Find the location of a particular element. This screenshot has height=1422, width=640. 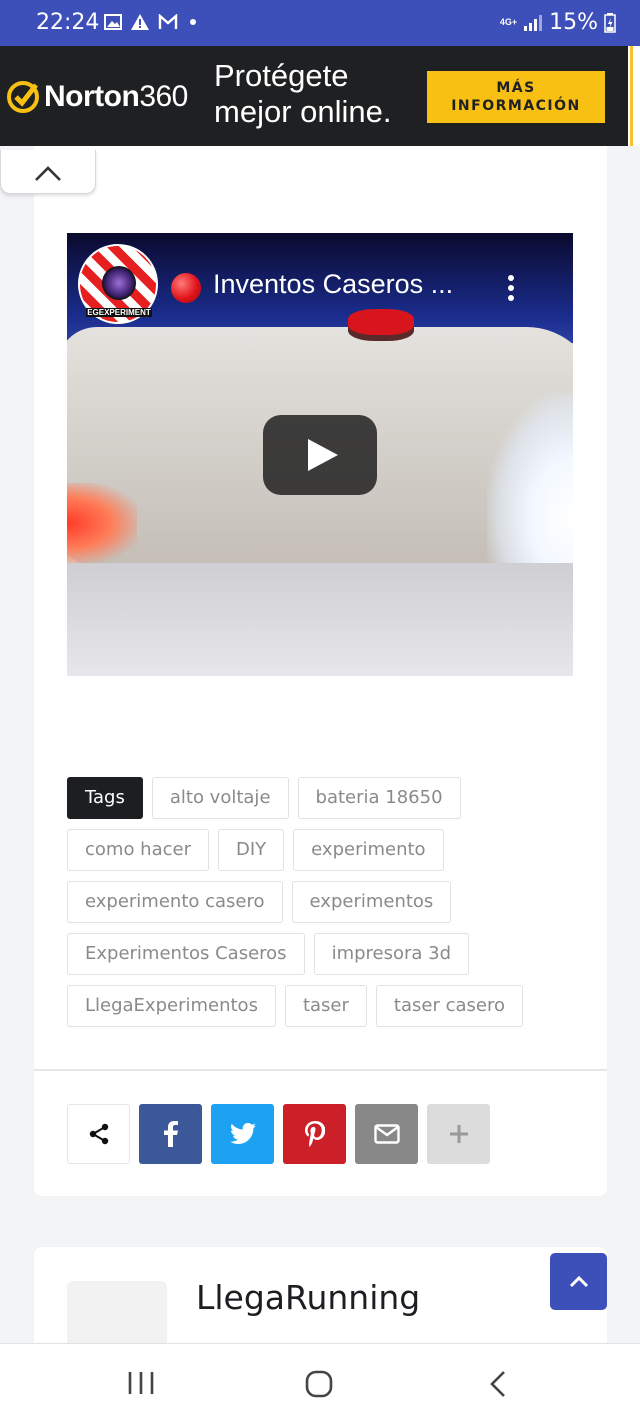

check-circle-icon is located at coordinates (23, 97).